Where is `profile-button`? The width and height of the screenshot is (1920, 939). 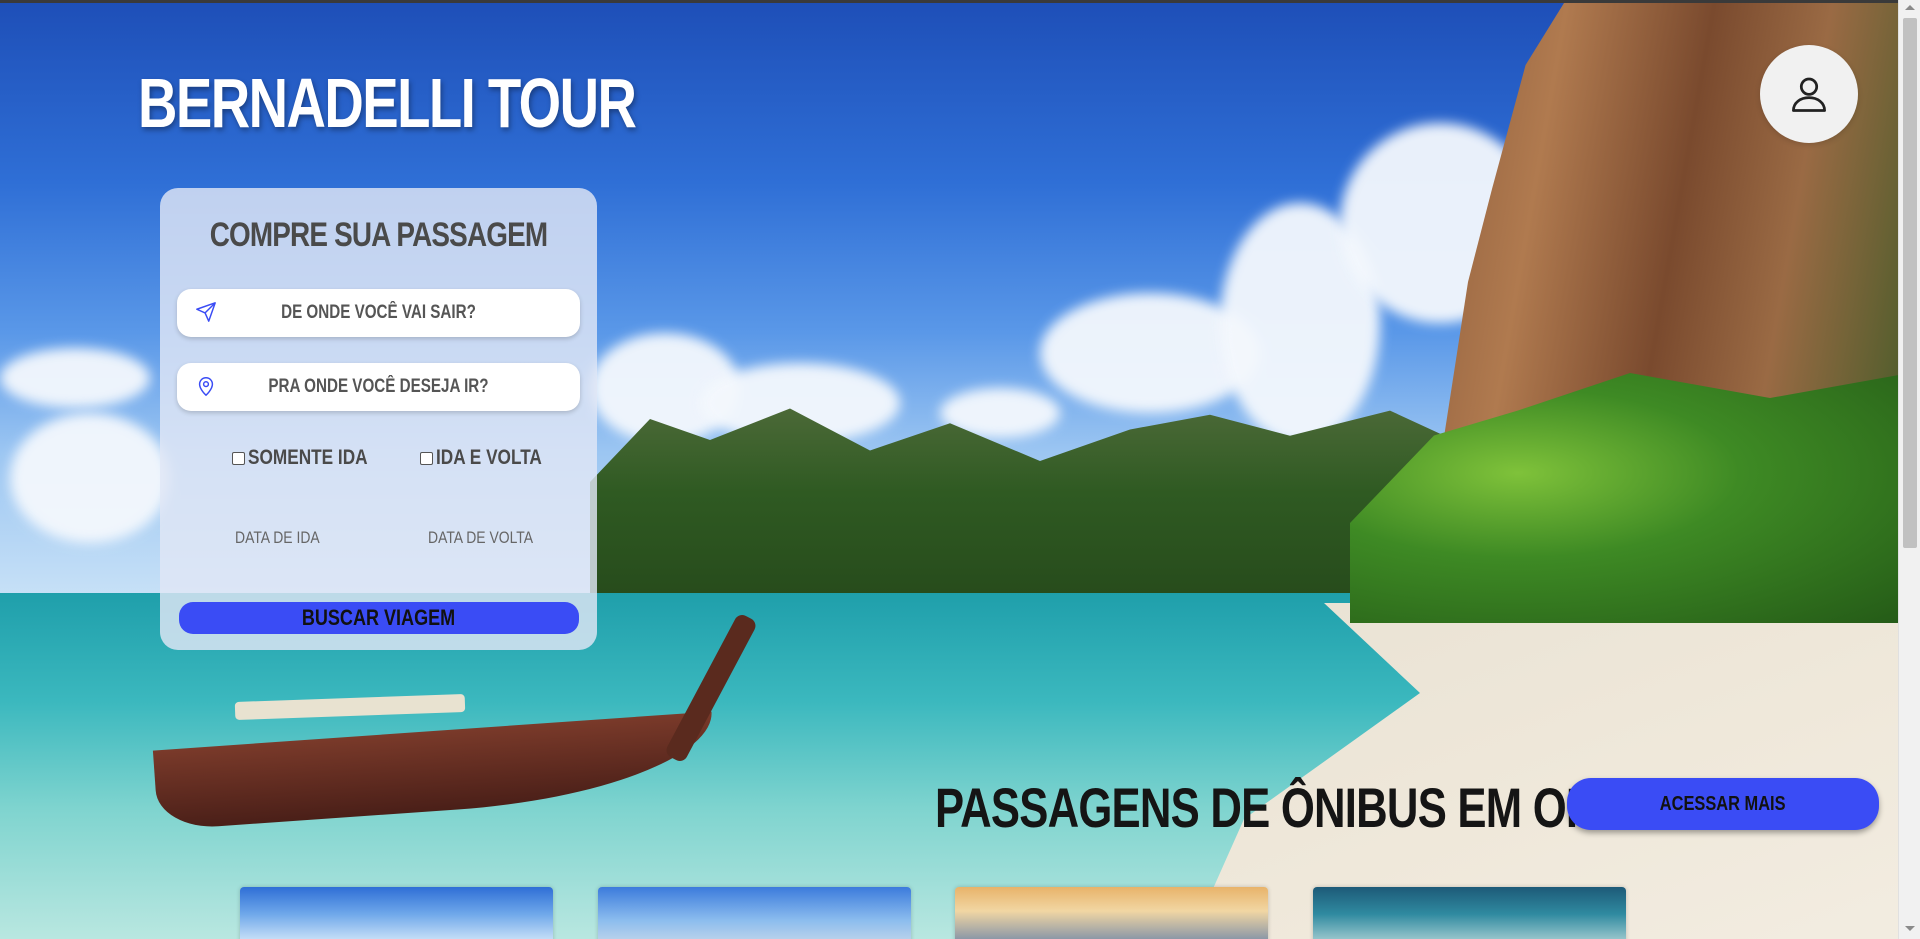
profile-button is located at coordinates (1809, 94).